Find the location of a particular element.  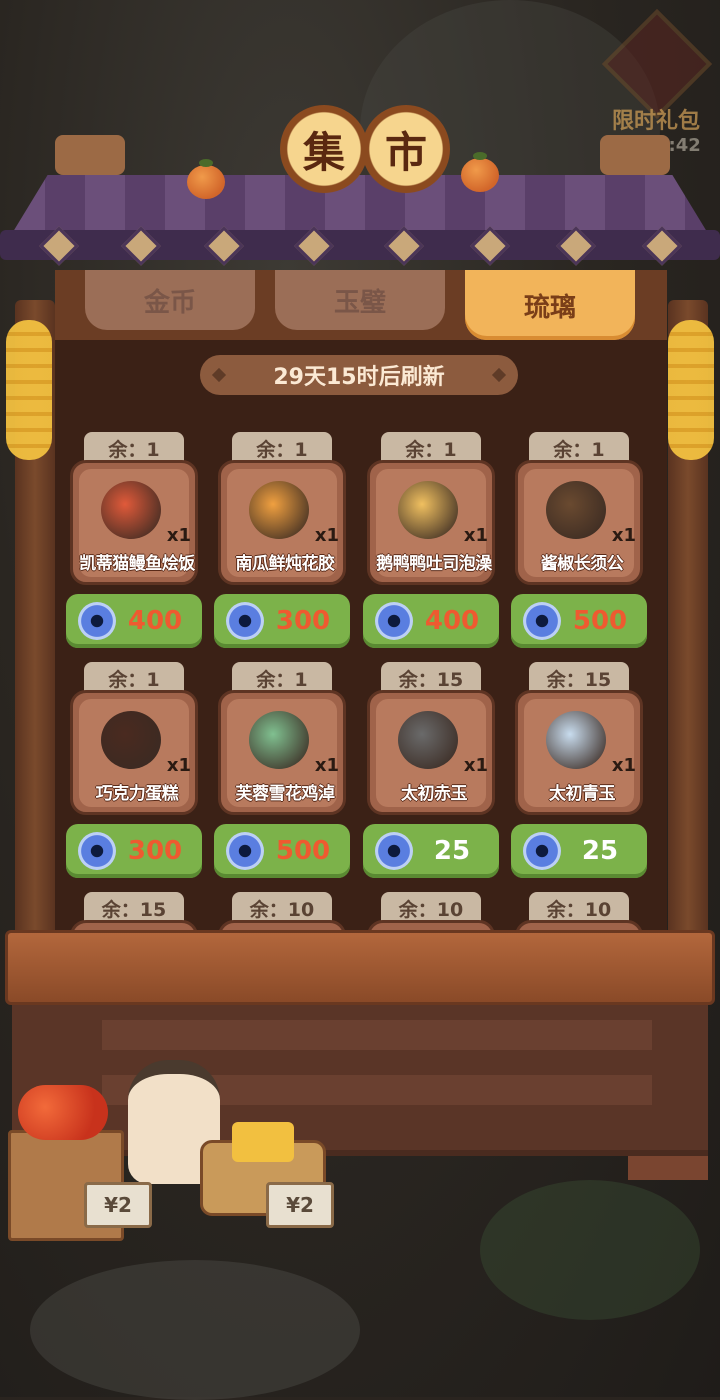

tomatoes-icon is located at coordinates (63, 1112).